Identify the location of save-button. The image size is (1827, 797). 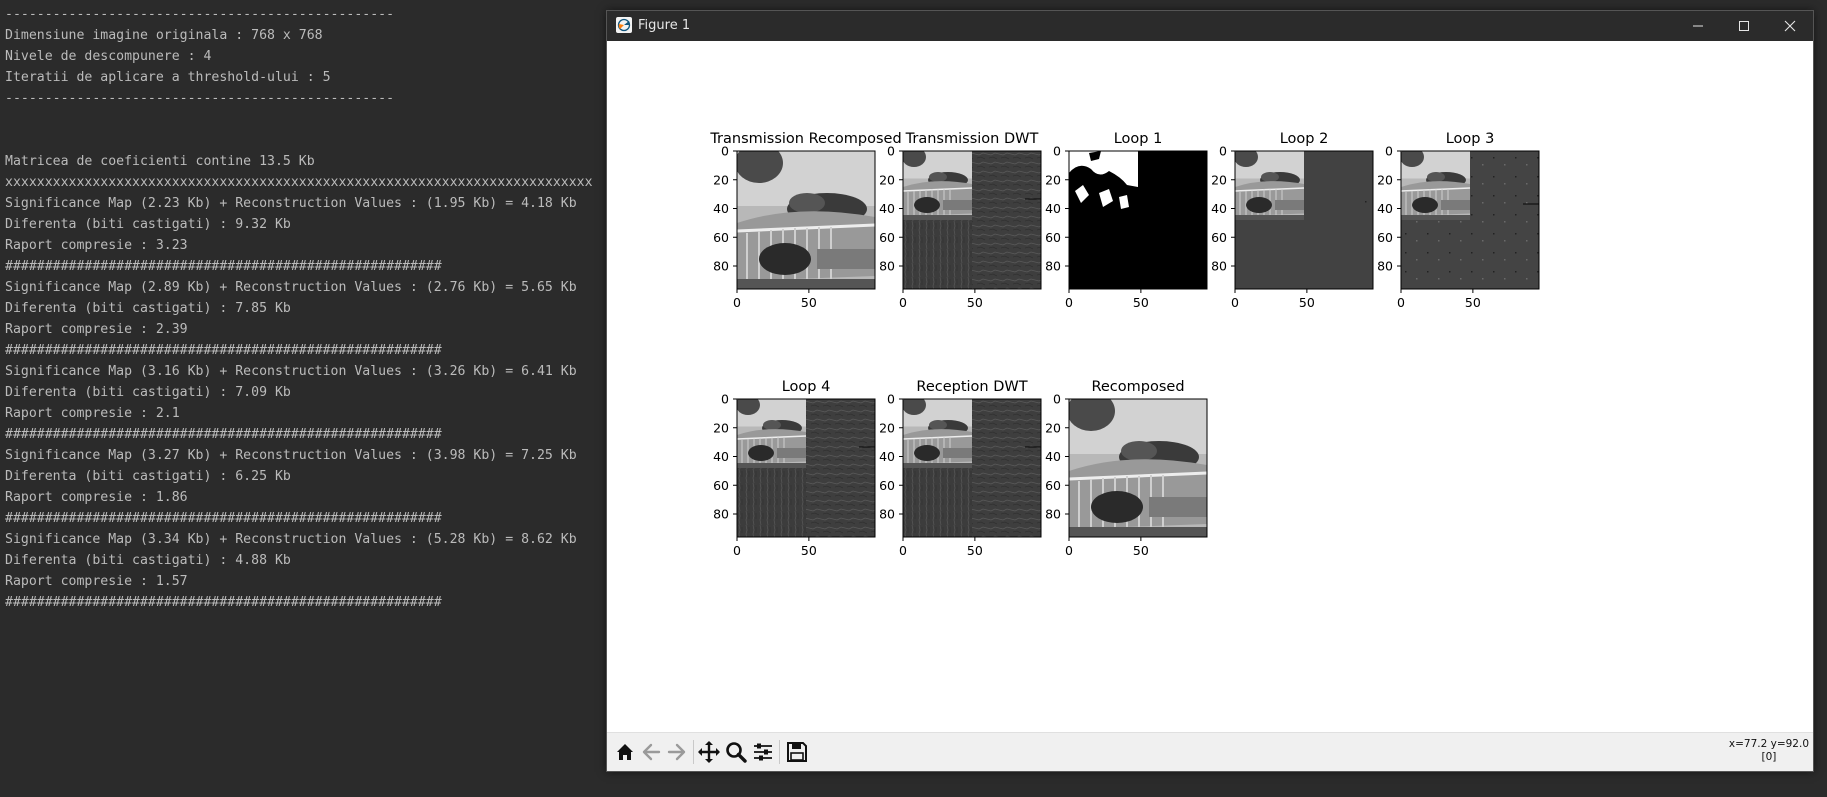
(797, 752).